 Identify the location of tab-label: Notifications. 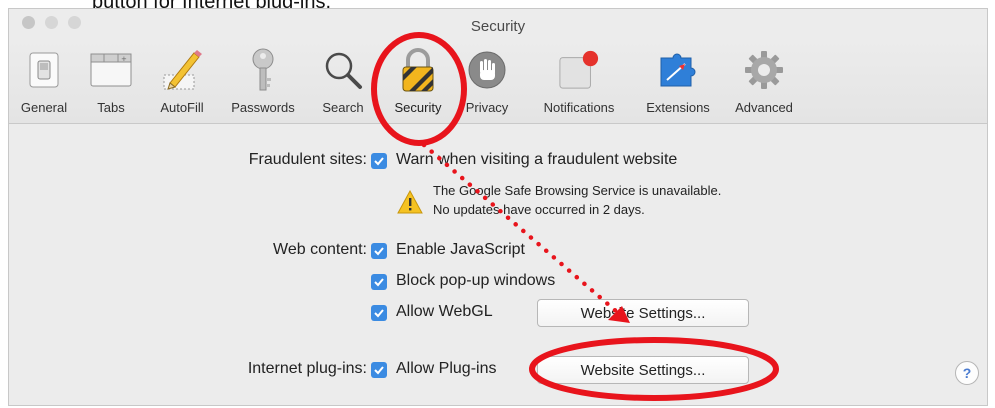
(579, 107).